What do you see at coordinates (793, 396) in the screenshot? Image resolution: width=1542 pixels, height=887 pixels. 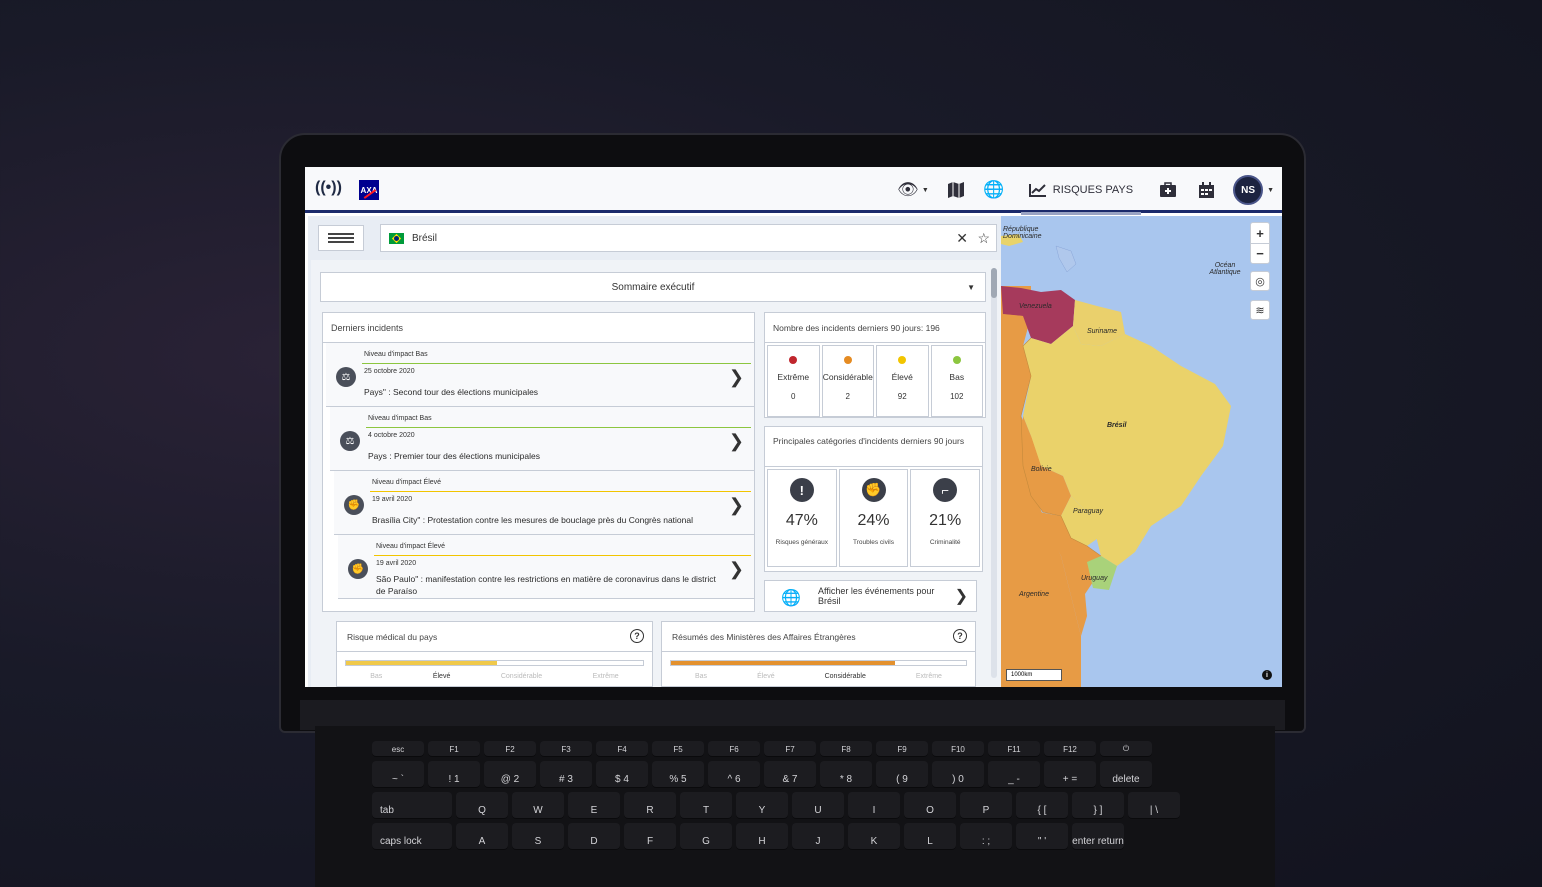 I see `severity-count: 0` at bounding box center [793, 396].